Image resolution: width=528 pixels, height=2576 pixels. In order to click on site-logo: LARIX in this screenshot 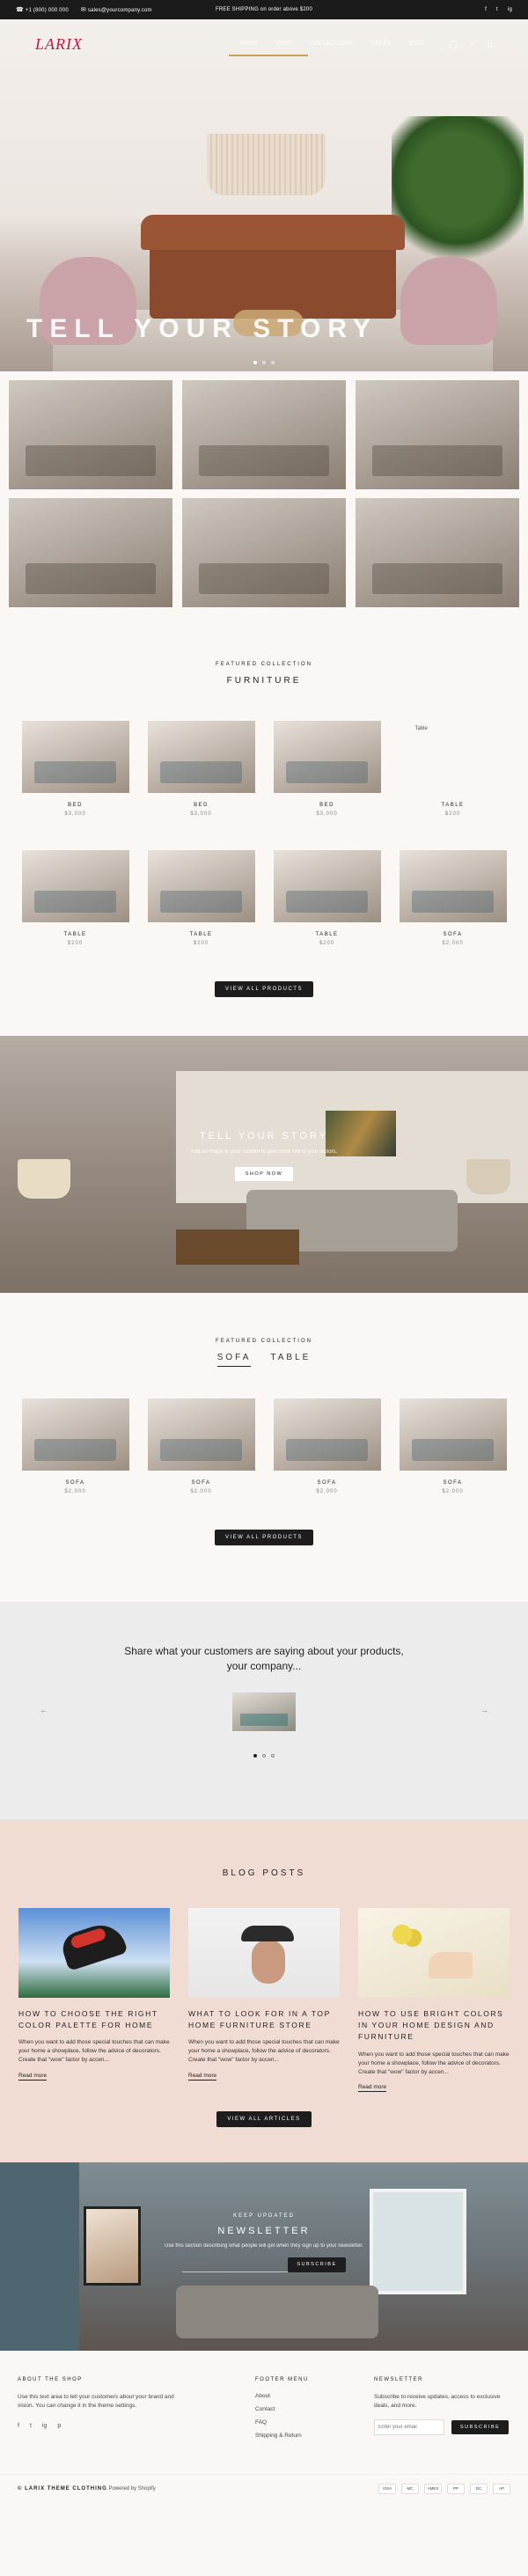, I will do `click(59, 44)`.